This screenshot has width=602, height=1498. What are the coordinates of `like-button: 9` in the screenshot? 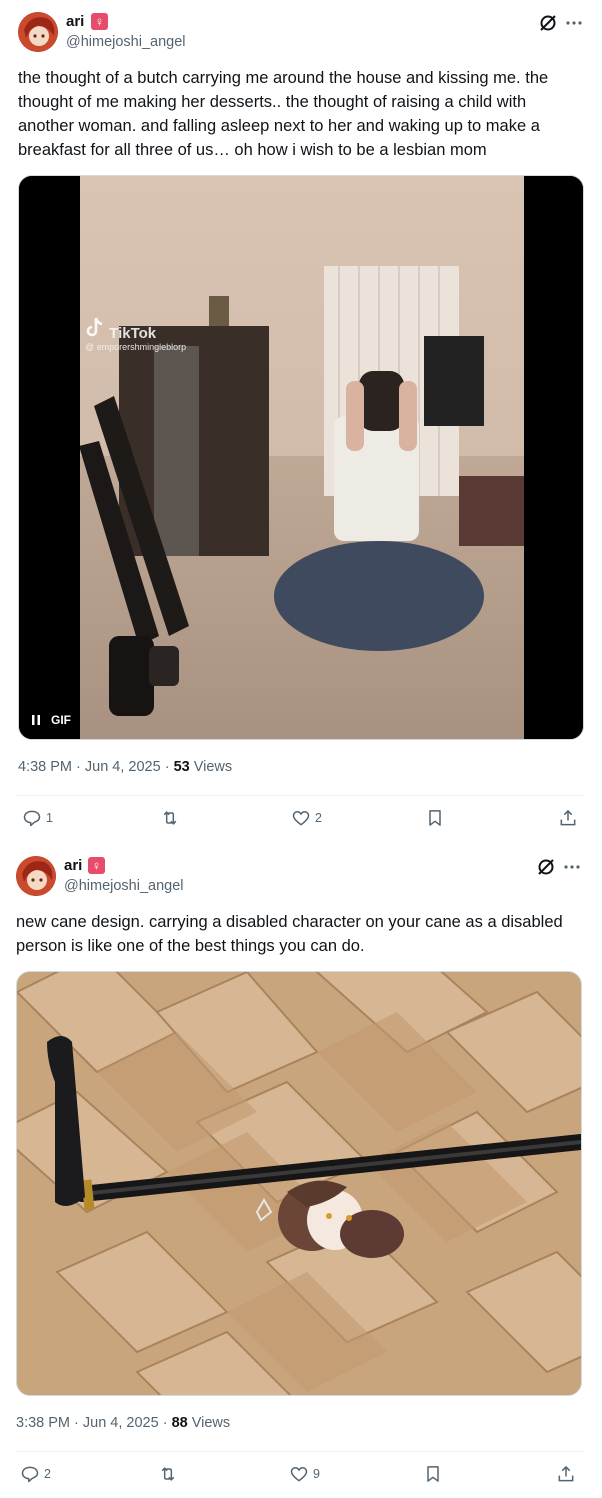 It's located at (304, 1474).